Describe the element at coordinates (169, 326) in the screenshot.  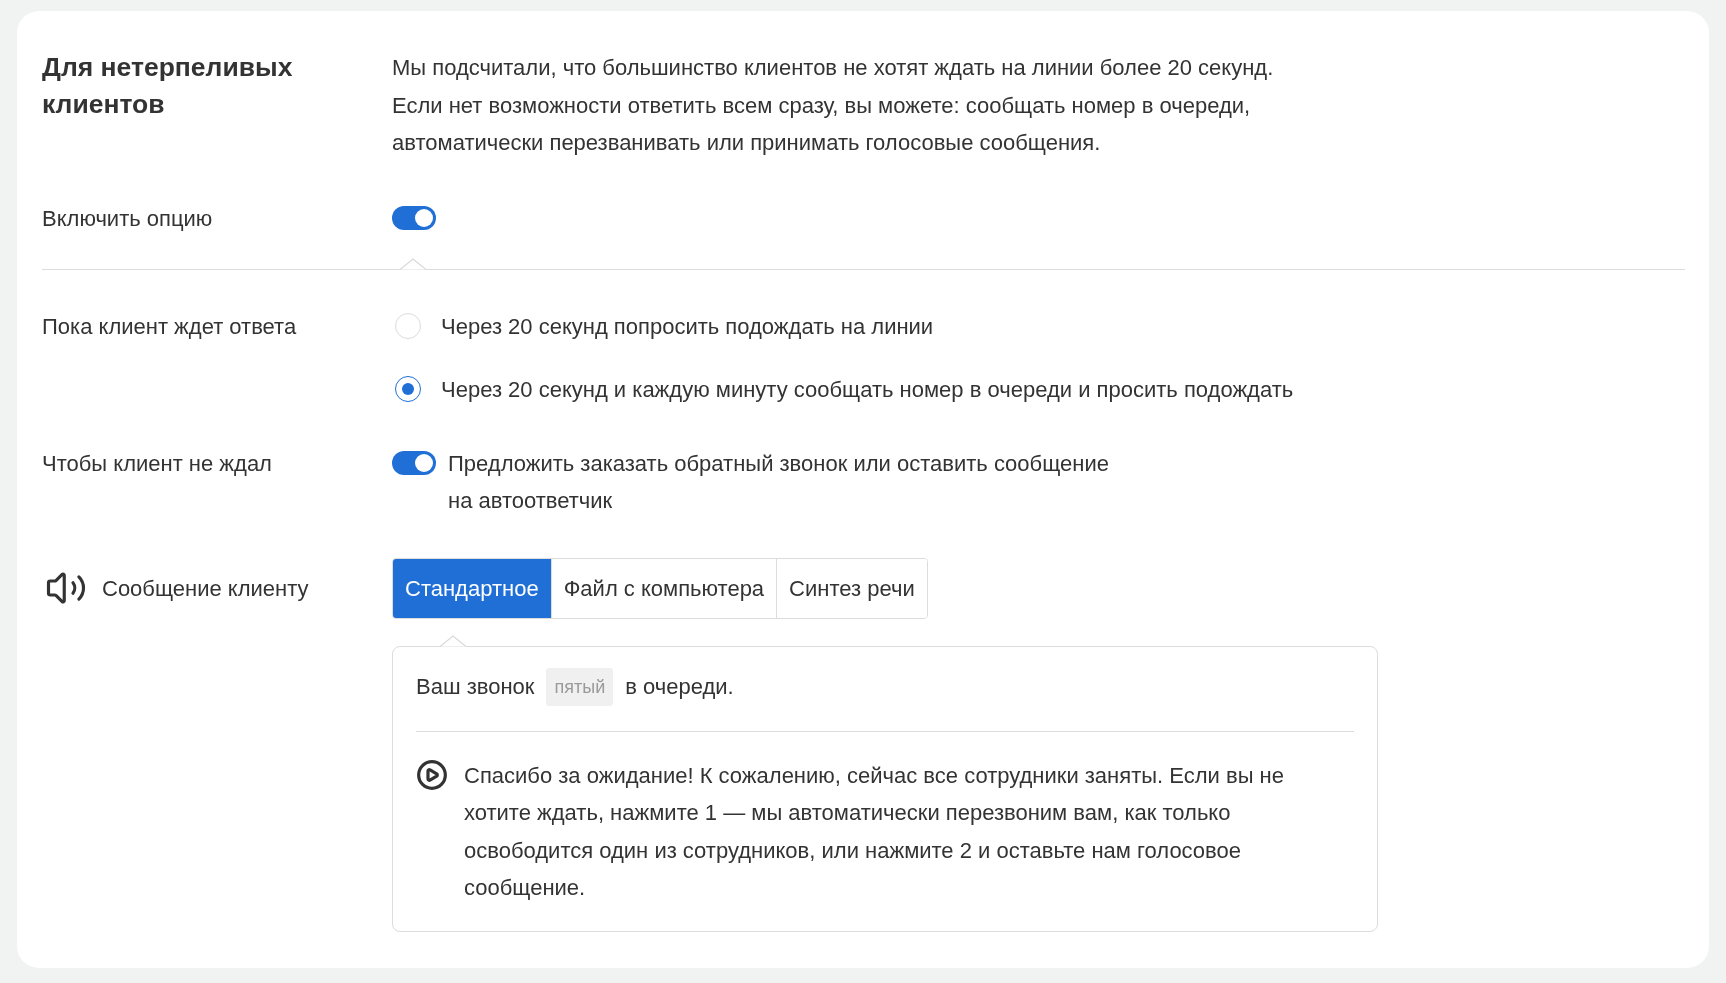
I see `option-label: Пока клиент ждет ответа` at that location.